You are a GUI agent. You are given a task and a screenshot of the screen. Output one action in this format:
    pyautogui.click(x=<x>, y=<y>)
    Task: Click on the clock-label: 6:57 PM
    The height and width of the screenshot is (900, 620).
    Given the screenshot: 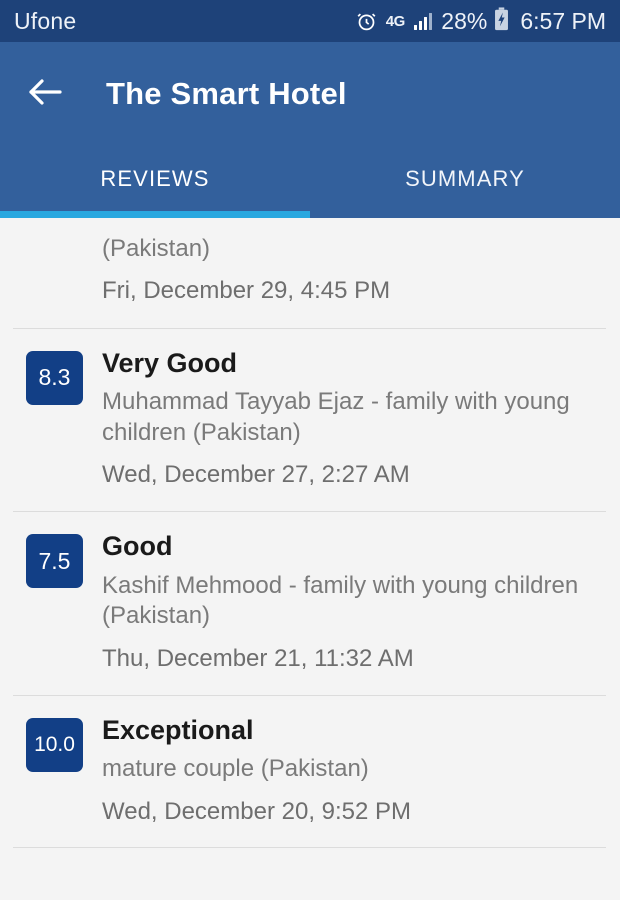 What is the action you would take?
    pyautogui.click(x=563, y=20)
    